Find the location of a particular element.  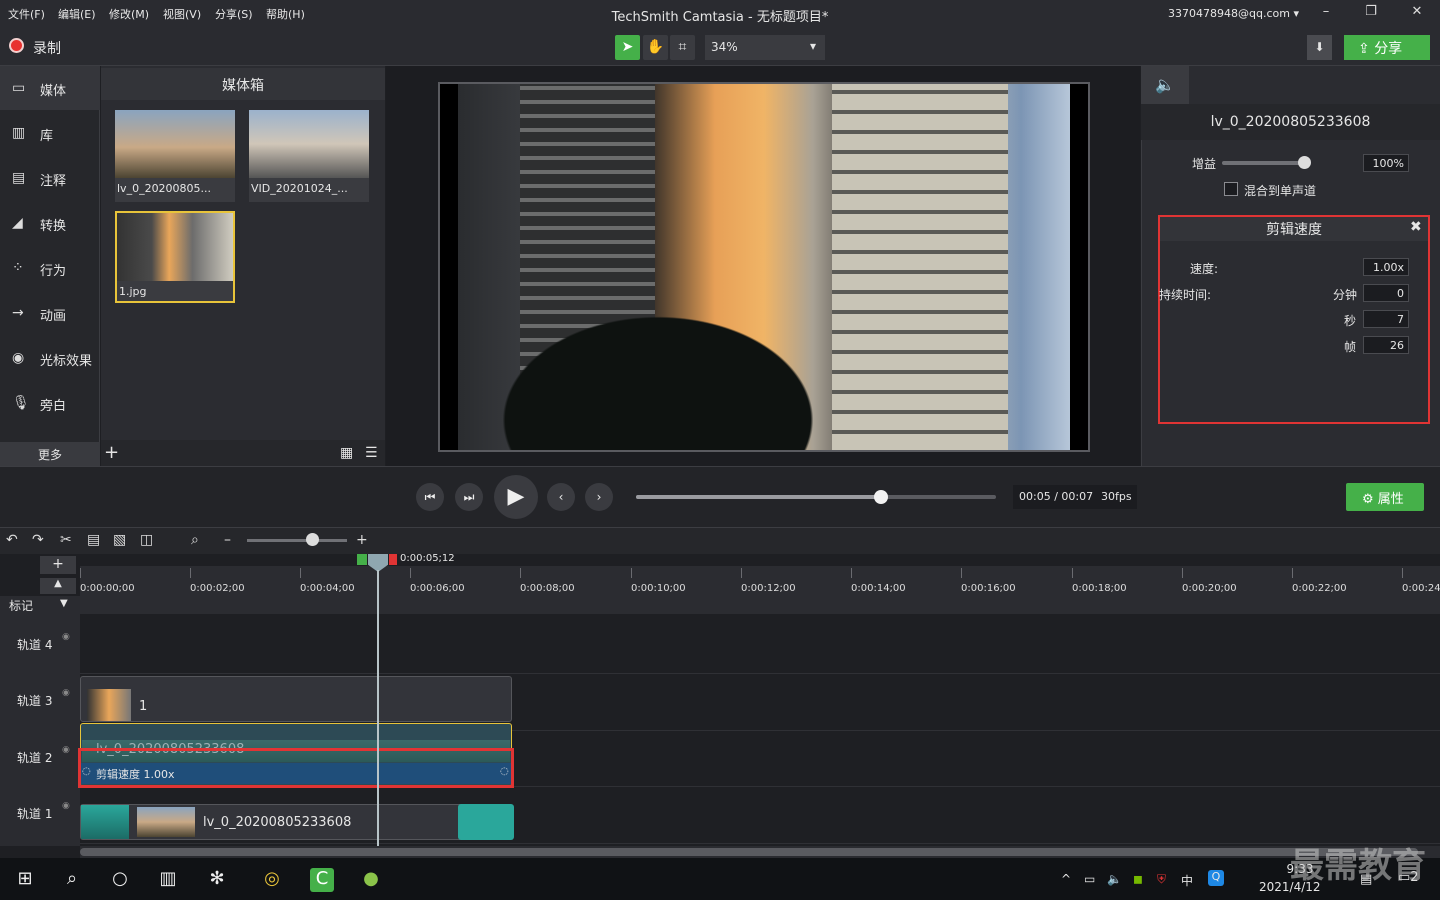

select-tool-icon: ➤ is located at coordinates (627, 47).